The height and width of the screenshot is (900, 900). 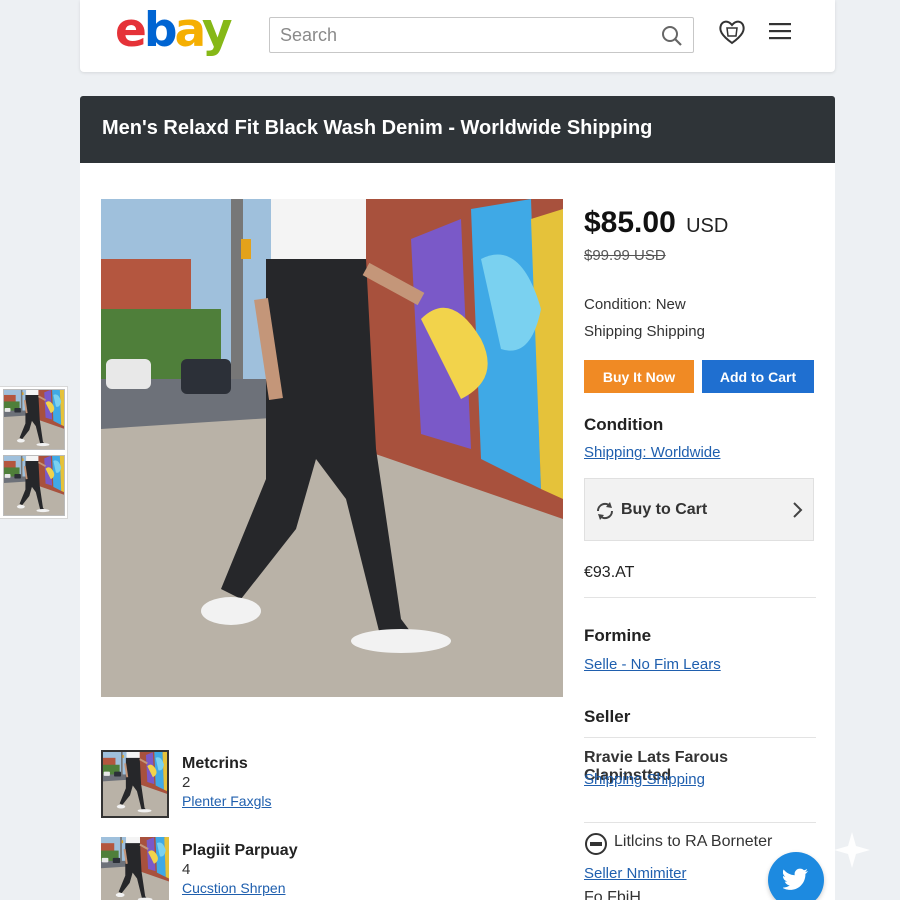 I want to click on twitter-bird-icon, so click(x=795, y=879).